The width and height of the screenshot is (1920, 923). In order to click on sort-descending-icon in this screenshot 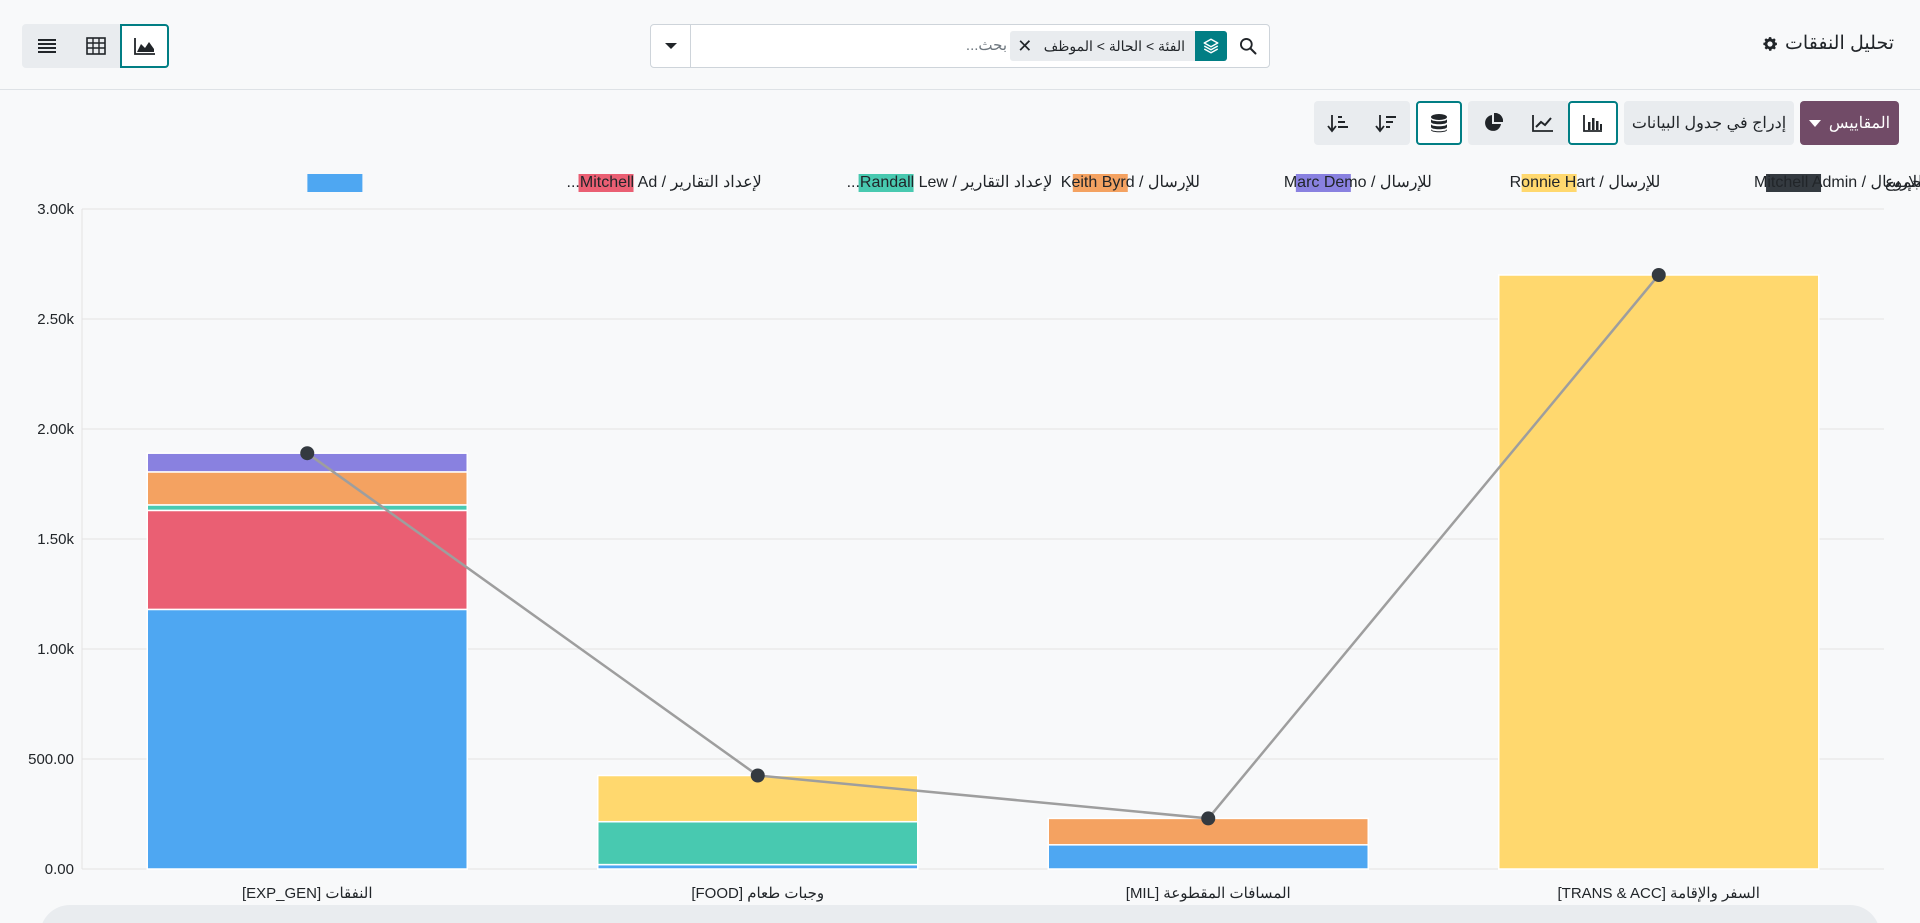, I will do `click(1385, 124)`.